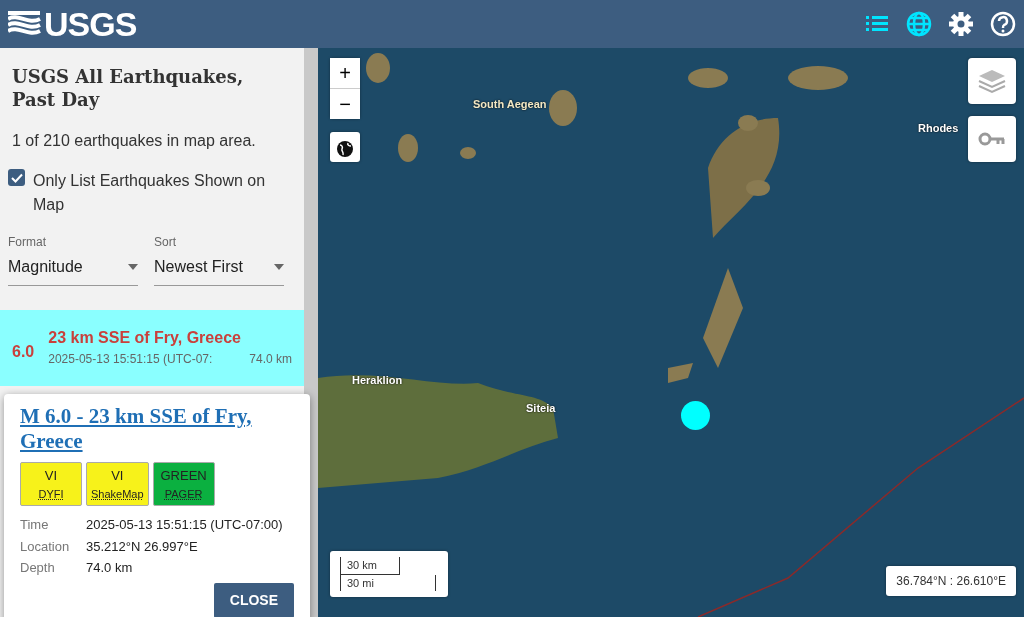 This screenshot has height=617, width=1024. I want to click on help-icon, so click(1003, 24).